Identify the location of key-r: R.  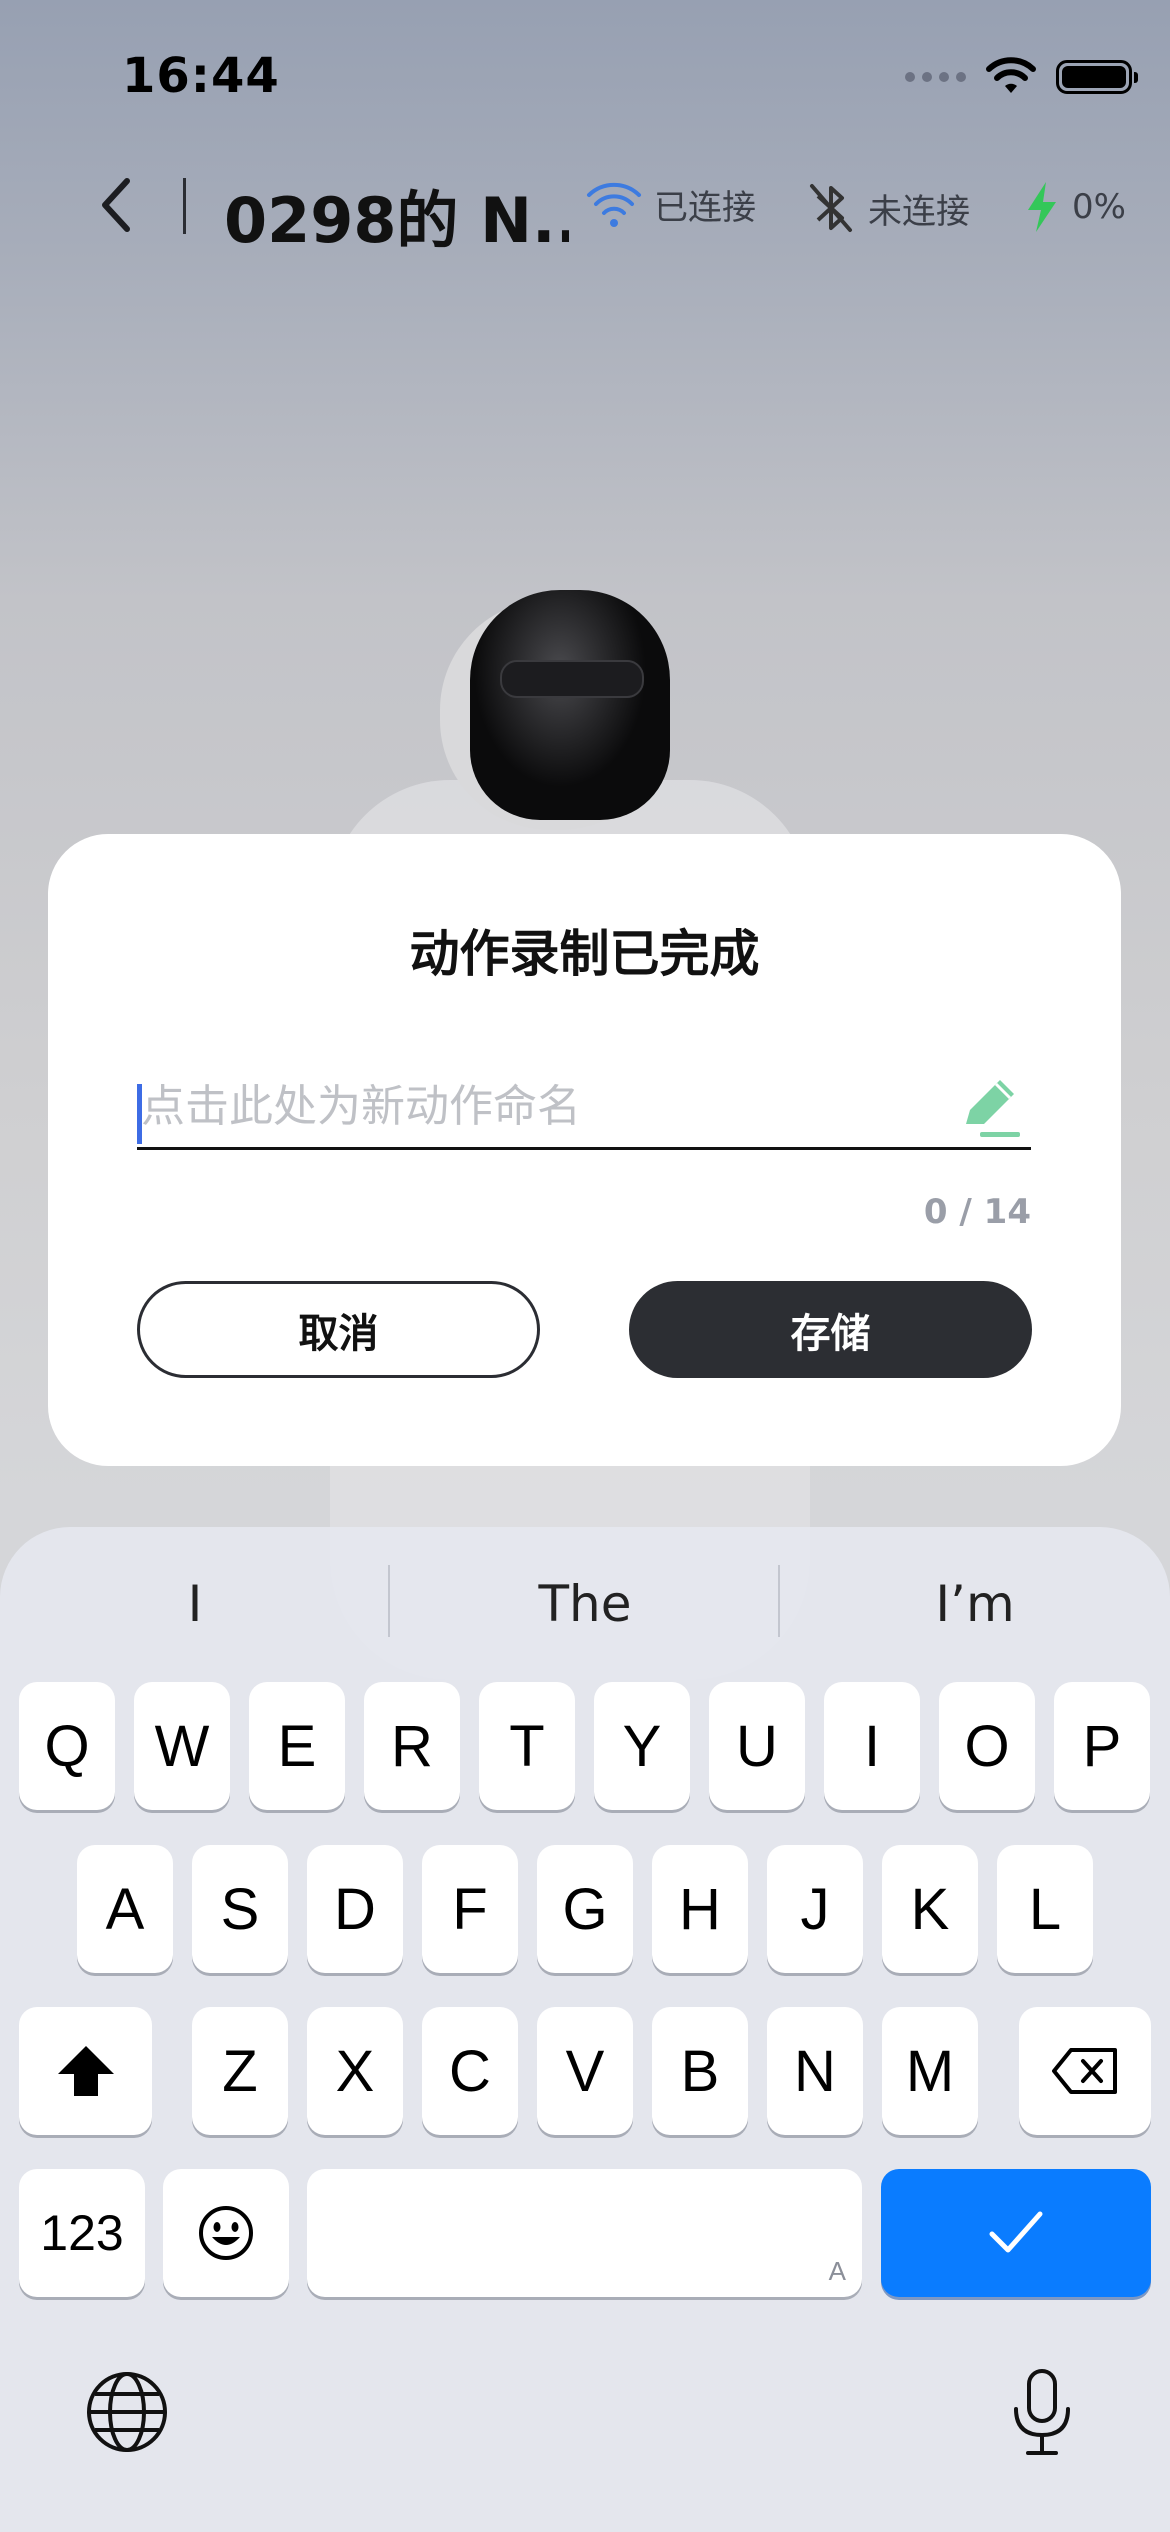
(412, 1746).